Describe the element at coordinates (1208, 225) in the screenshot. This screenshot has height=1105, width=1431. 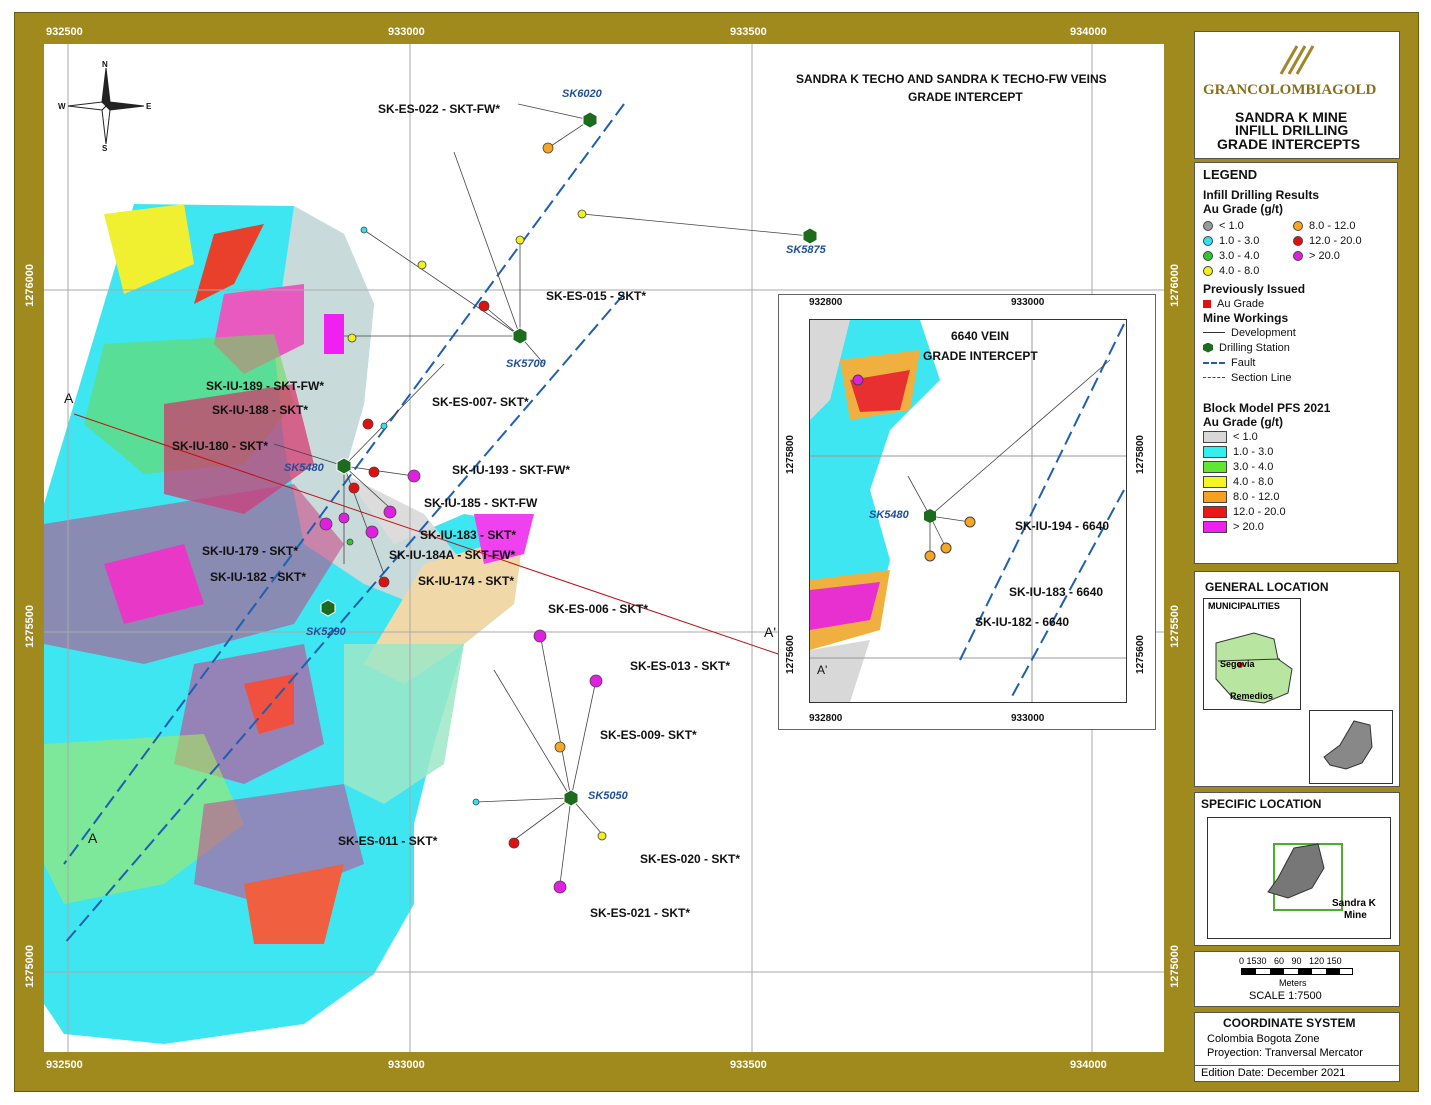
I see `dot-grey-icon` at that location.